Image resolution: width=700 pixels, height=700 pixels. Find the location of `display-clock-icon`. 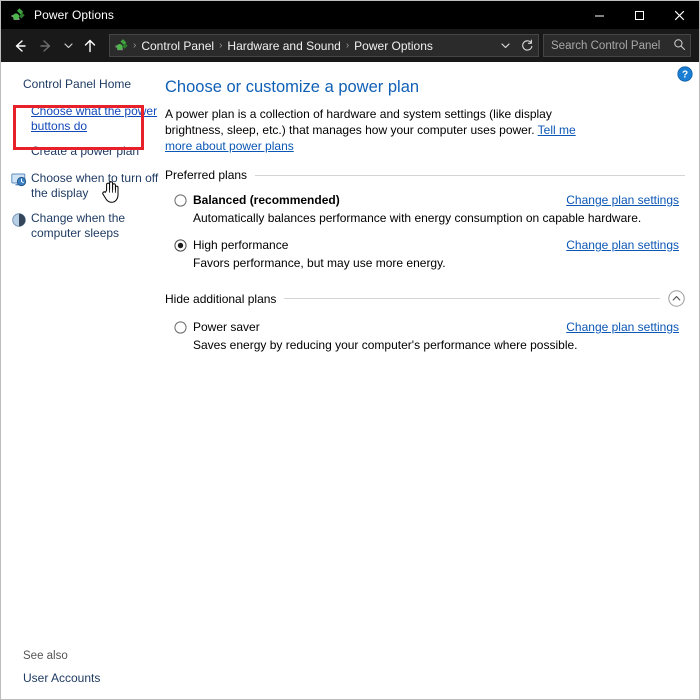

display-clock-icon is located at coordinates (19, 180).